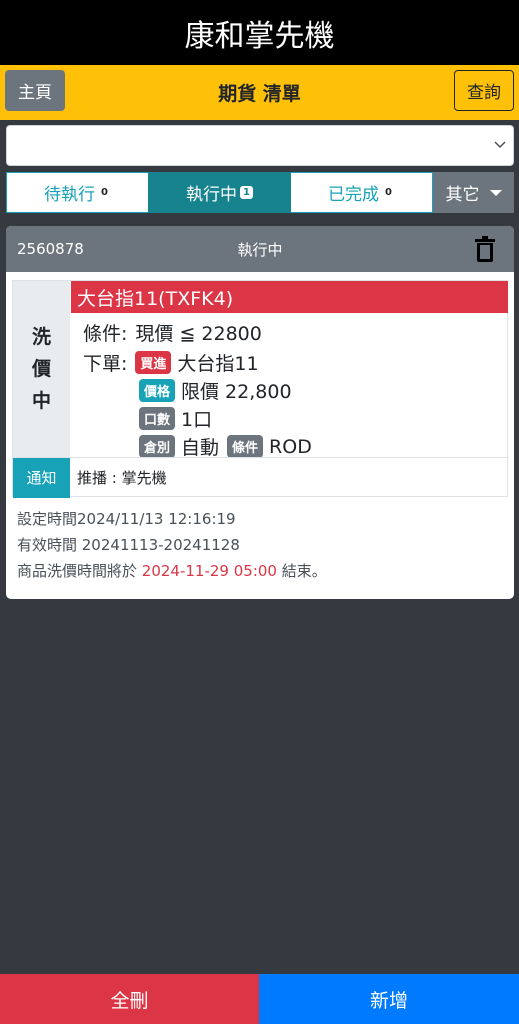  What do you see at coordinates (35, 90) in the screenshot?
I see `home-button: 主頁` at bounding box center [35, 90].